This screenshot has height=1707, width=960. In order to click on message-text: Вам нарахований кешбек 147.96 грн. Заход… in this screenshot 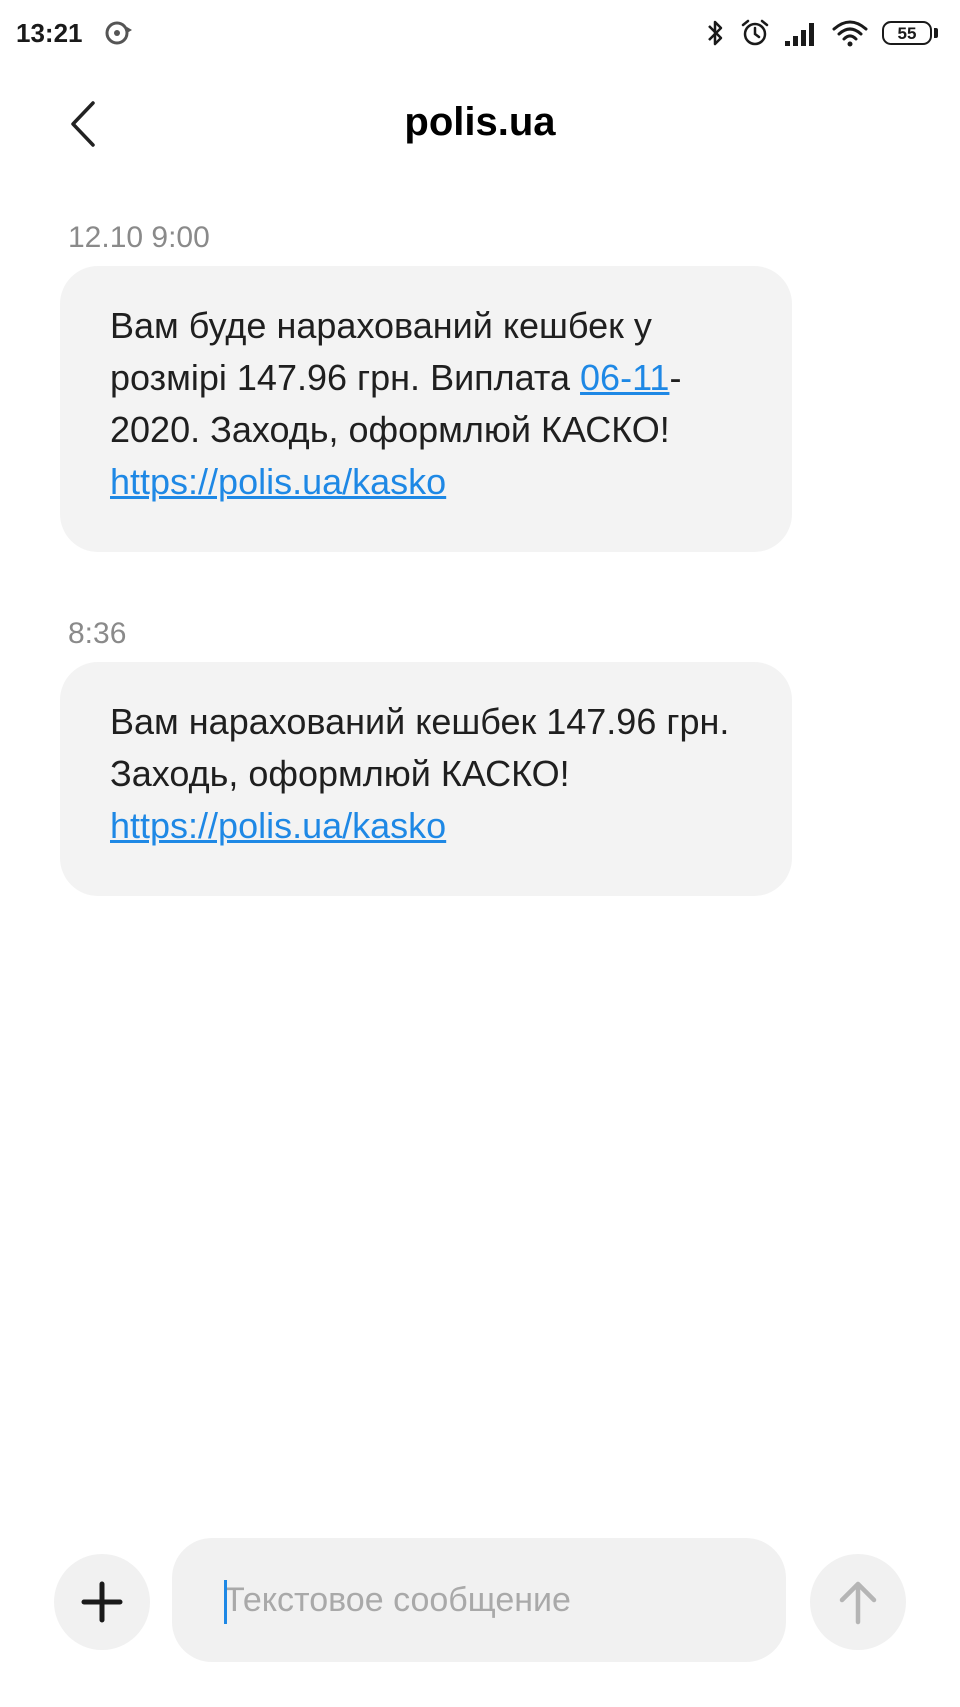, I will do `click(420, 747)`.